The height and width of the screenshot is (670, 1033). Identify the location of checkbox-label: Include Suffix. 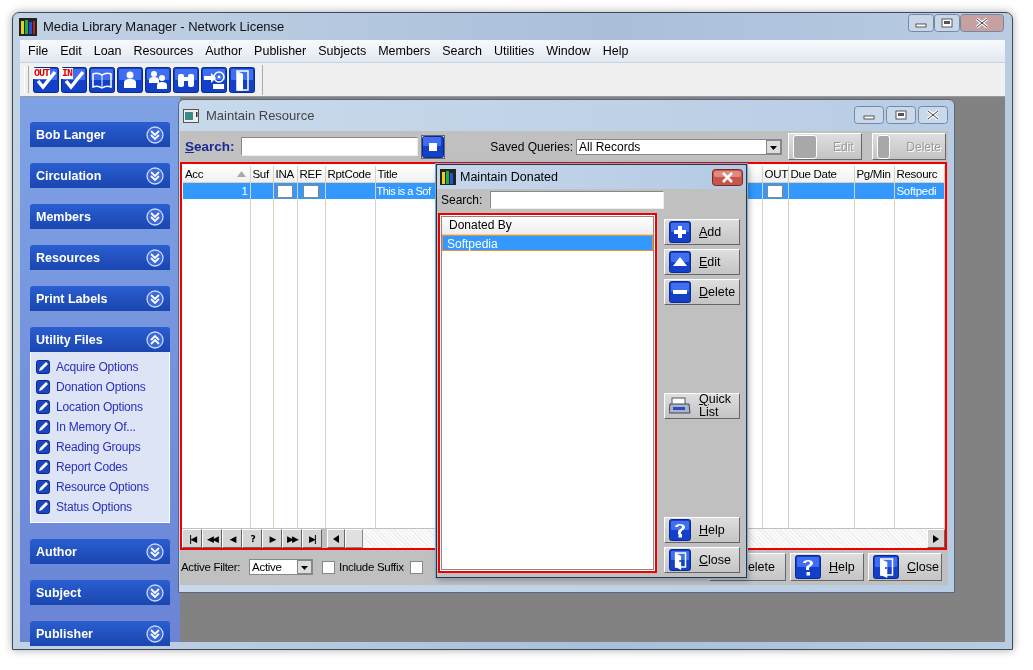
(371, 567).